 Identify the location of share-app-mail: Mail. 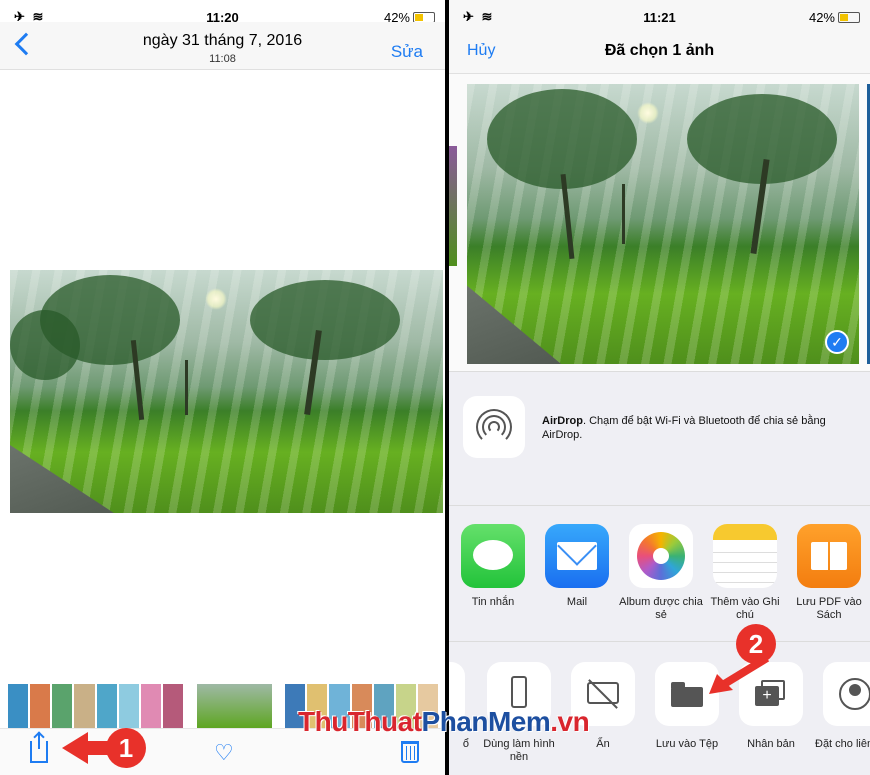
(577, 566).